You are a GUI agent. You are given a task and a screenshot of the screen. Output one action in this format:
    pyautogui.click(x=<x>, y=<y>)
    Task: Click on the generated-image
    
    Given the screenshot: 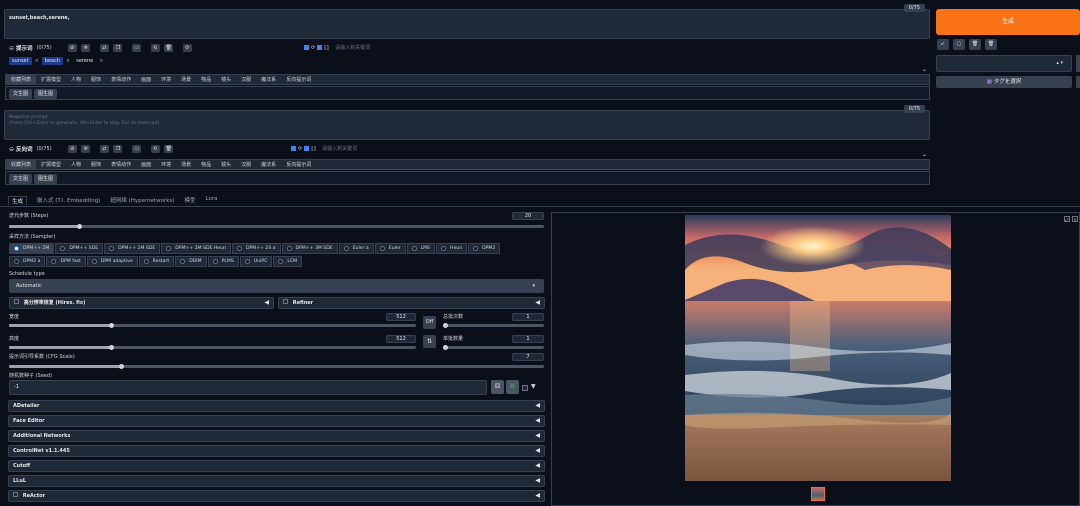 What is the action you would take?
    pyautogui.click(x=818, y=348)
    